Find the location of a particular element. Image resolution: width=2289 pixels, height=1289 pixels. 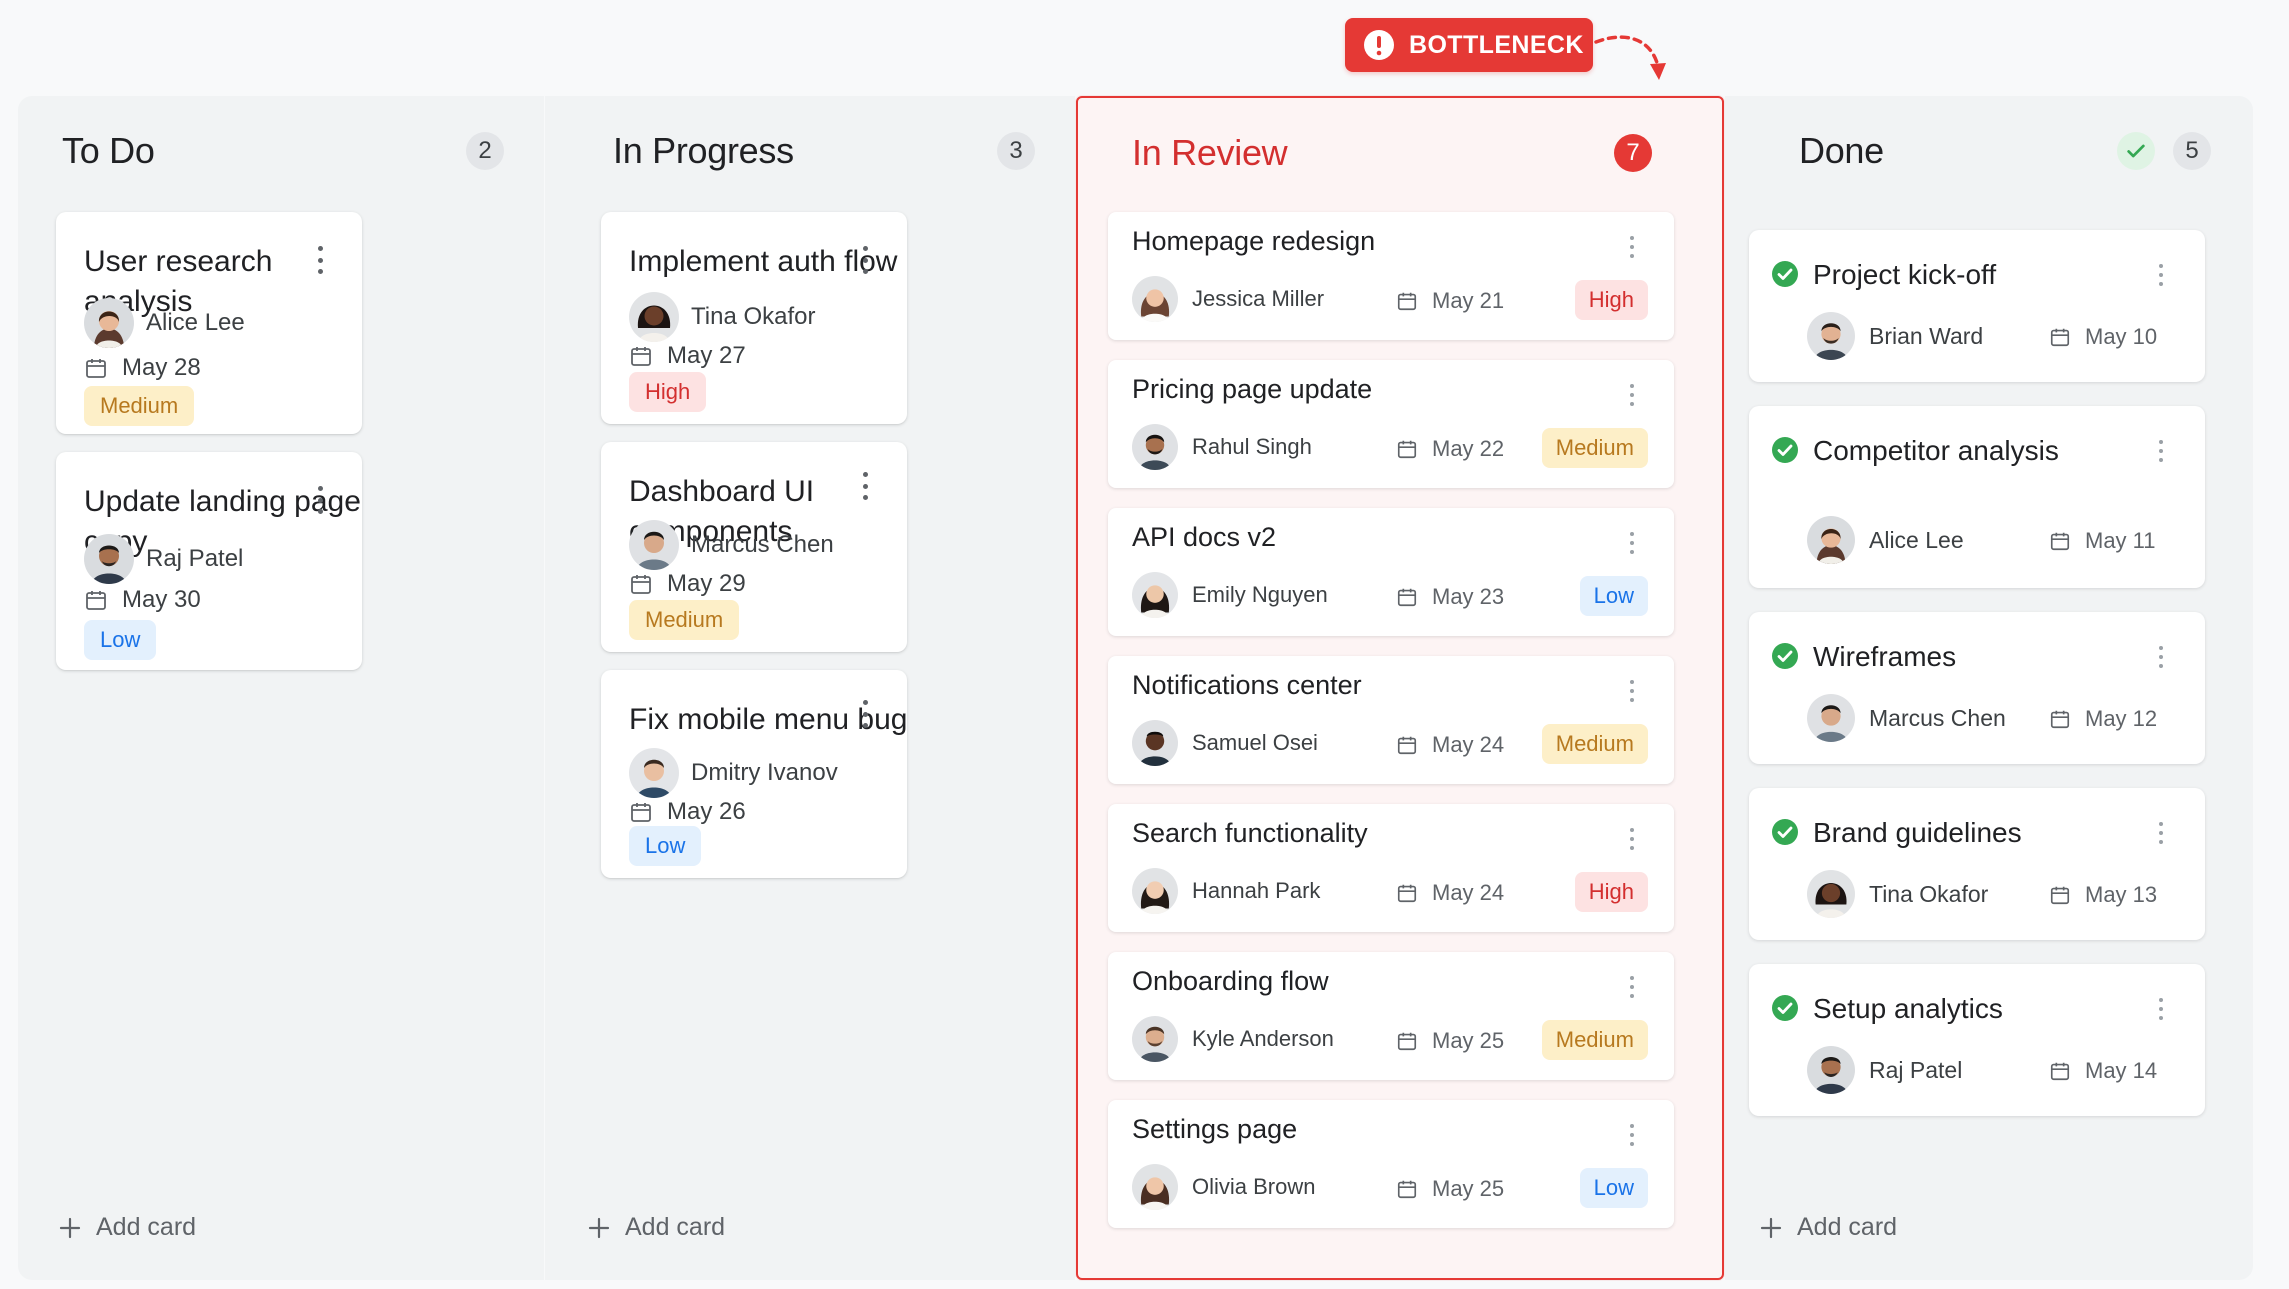

due-date: May 21 is located at coordinates (1468, 300).